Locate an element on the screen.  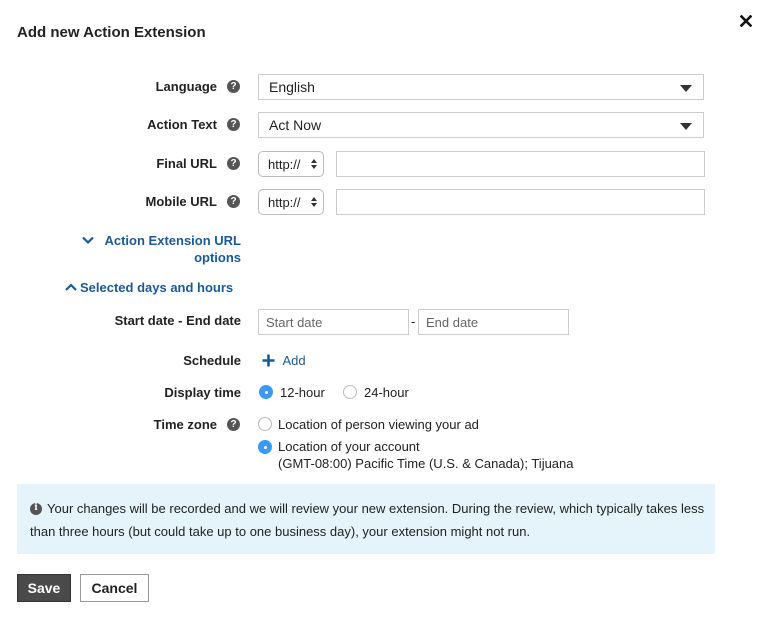
action-text-value: Act Now is located at coordinates (295, 125).